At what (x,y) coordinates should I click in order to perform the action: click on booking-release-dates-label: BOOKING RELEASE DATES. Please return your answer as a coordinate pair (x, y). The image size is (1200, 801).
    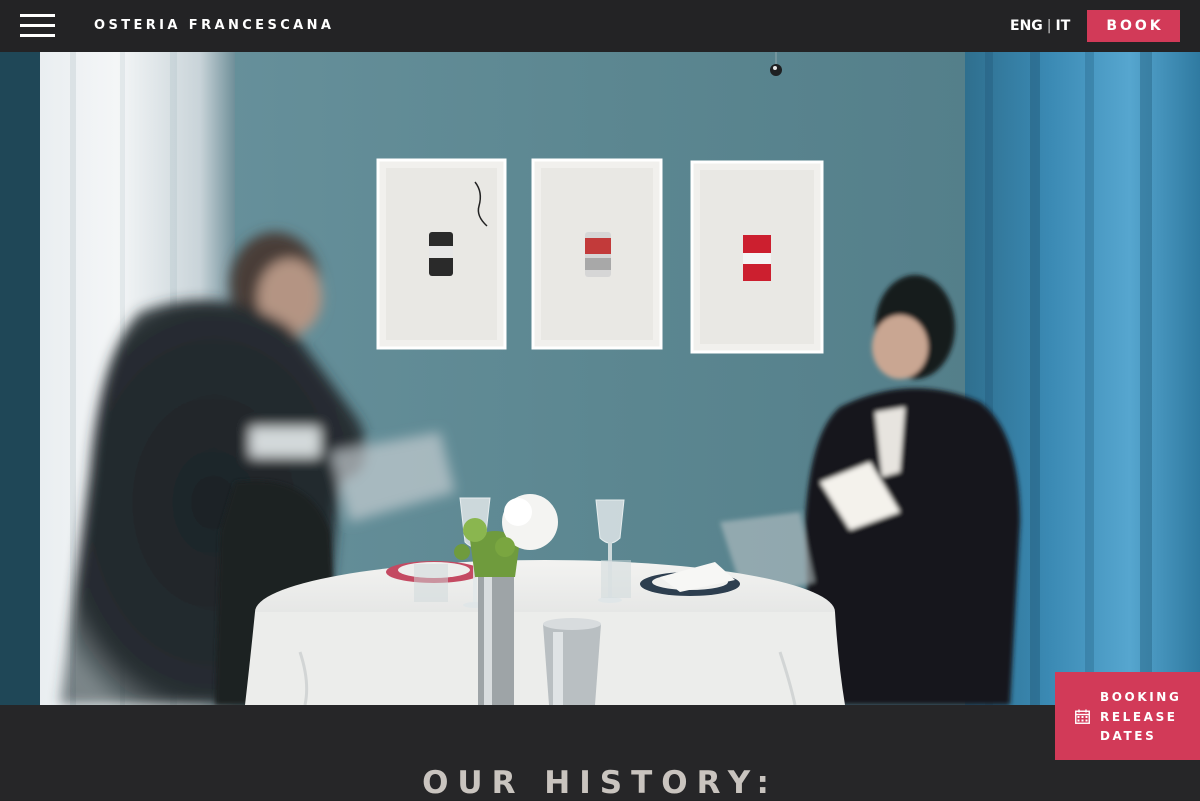
    Looking at the image, I should click on (1140, 717).